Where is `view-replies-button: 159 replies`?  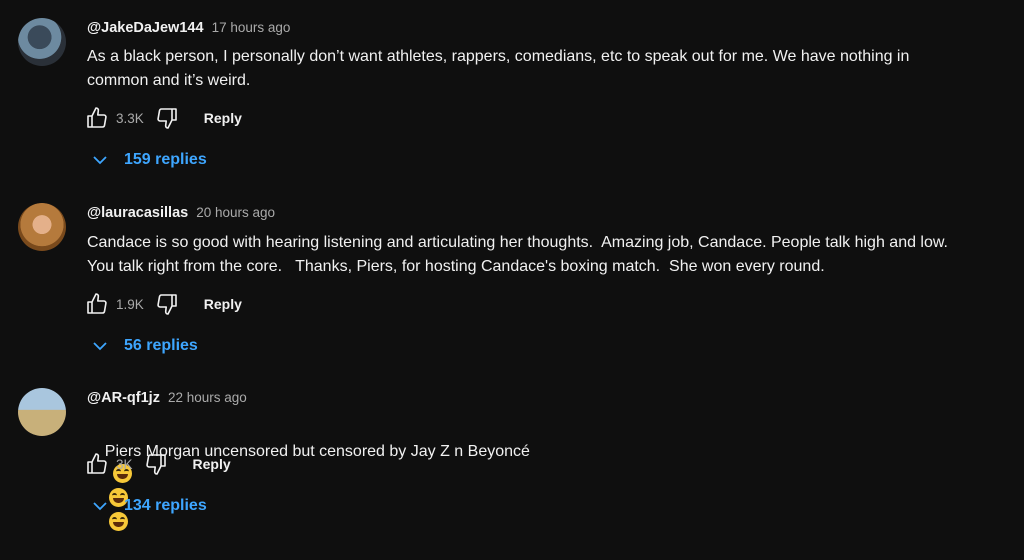
view-replies-button: 159 replies is located at coordinates (149, 160).